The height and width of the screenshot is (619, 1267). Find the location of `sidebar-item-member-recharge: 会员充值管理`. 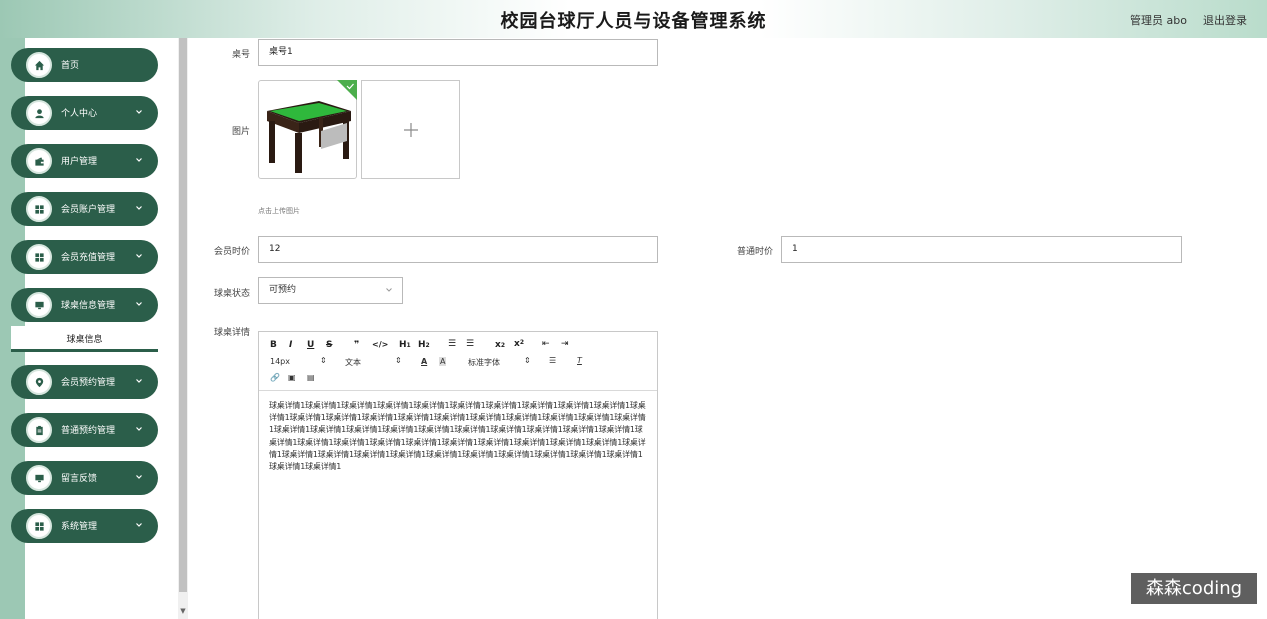

sidebar-item-member-recharge: 会员充值管理 is located at coordinates (84, 257).